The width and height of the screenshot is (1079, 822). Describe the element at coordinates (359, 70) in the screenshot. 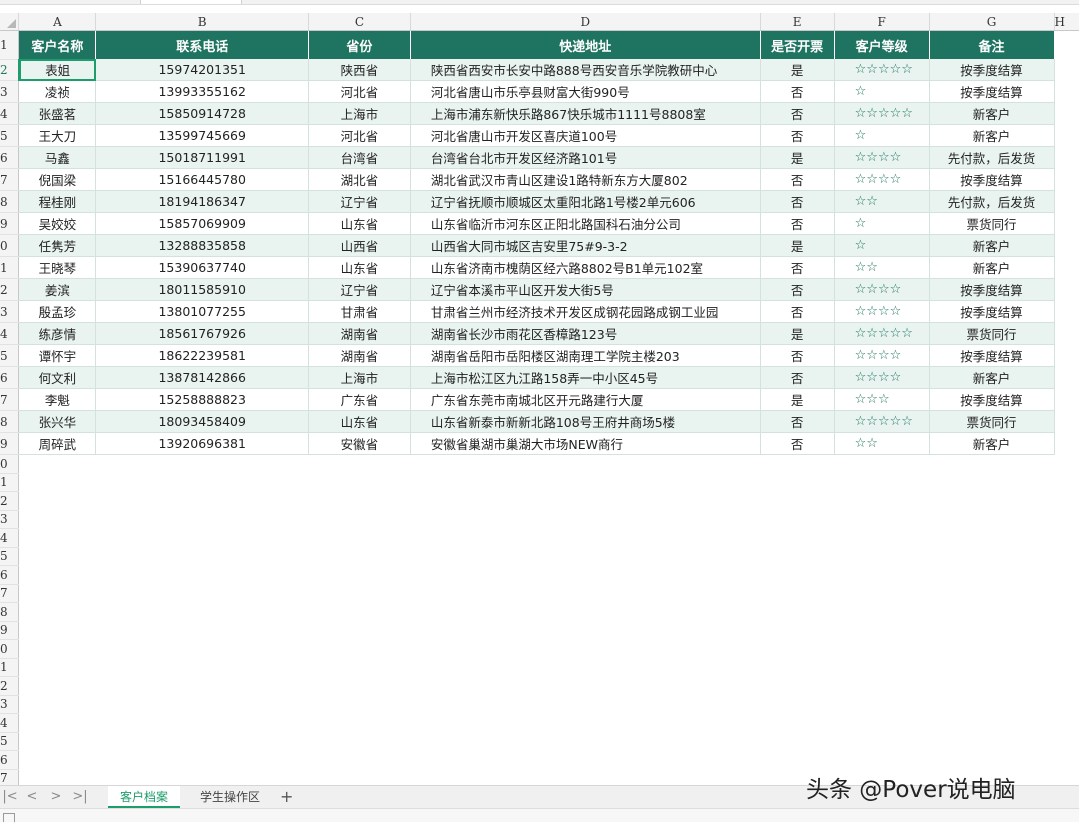

I see `cell-province: 陕西省` at that location.